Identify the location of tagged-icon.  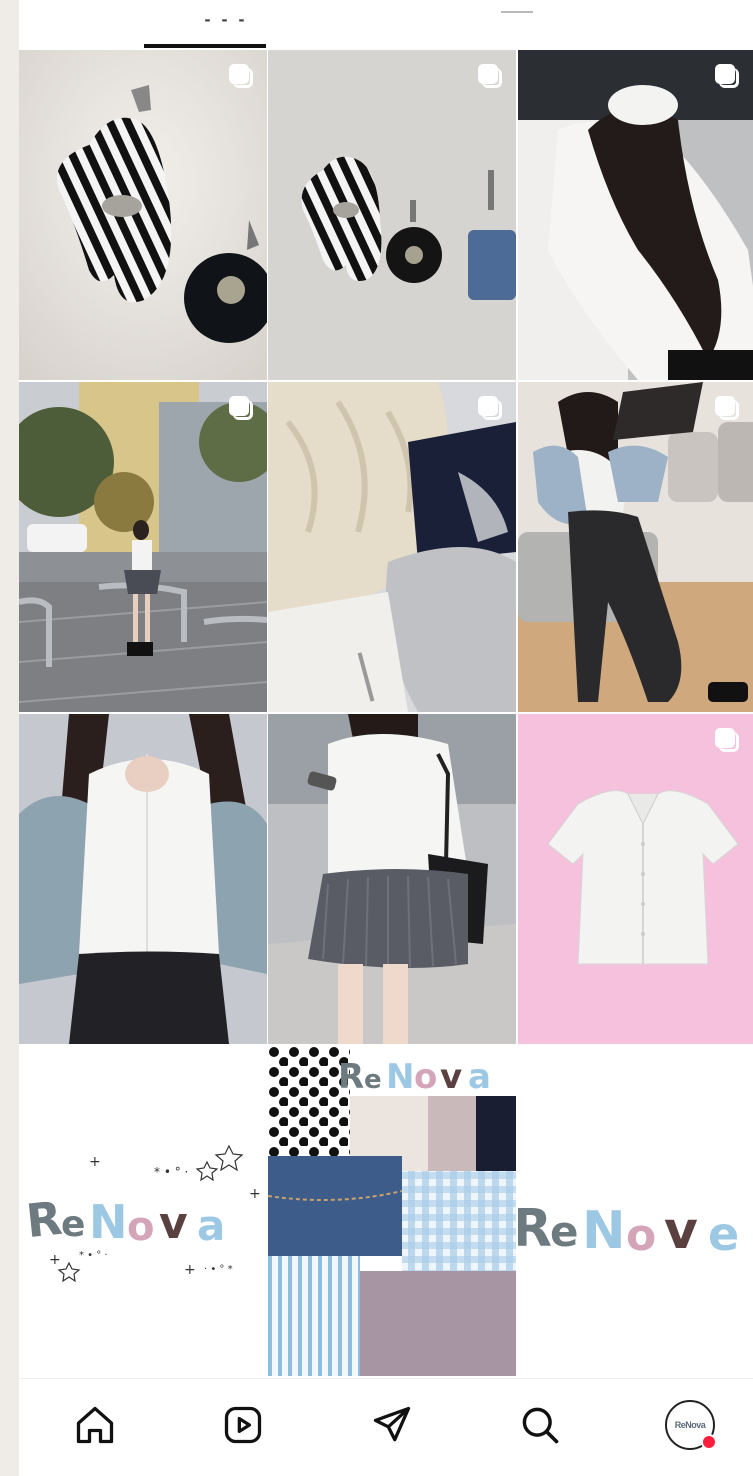
(517, 12).